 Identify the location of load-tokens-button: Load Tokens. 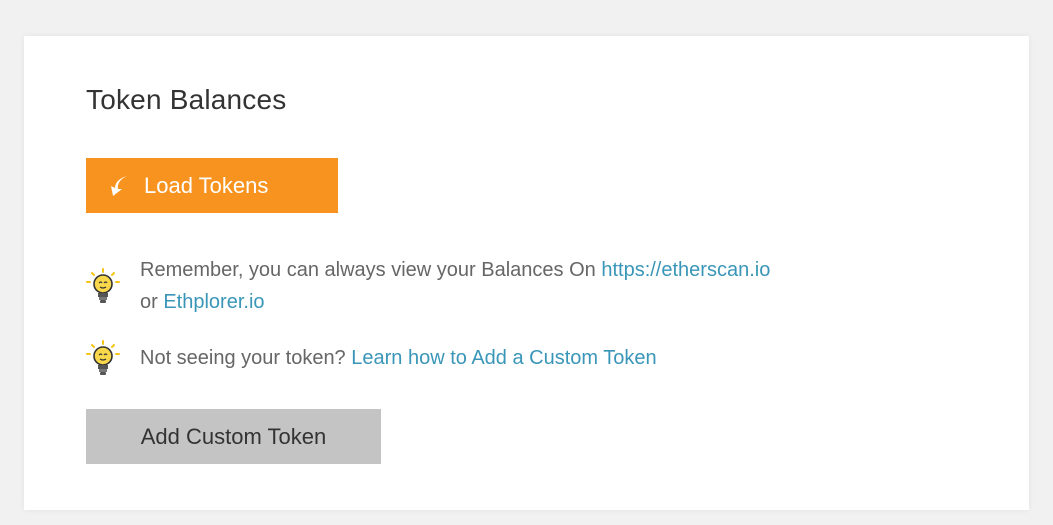
(212, 185).